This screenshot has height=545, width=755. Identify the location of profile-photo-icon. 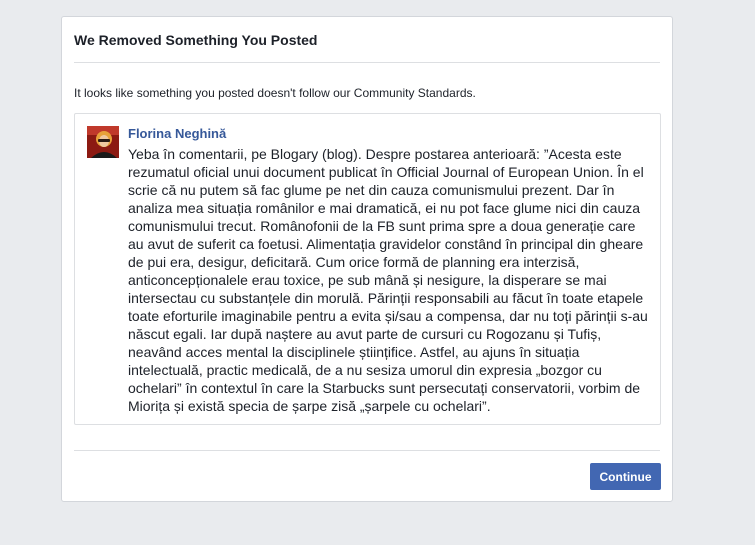
(103, 142).